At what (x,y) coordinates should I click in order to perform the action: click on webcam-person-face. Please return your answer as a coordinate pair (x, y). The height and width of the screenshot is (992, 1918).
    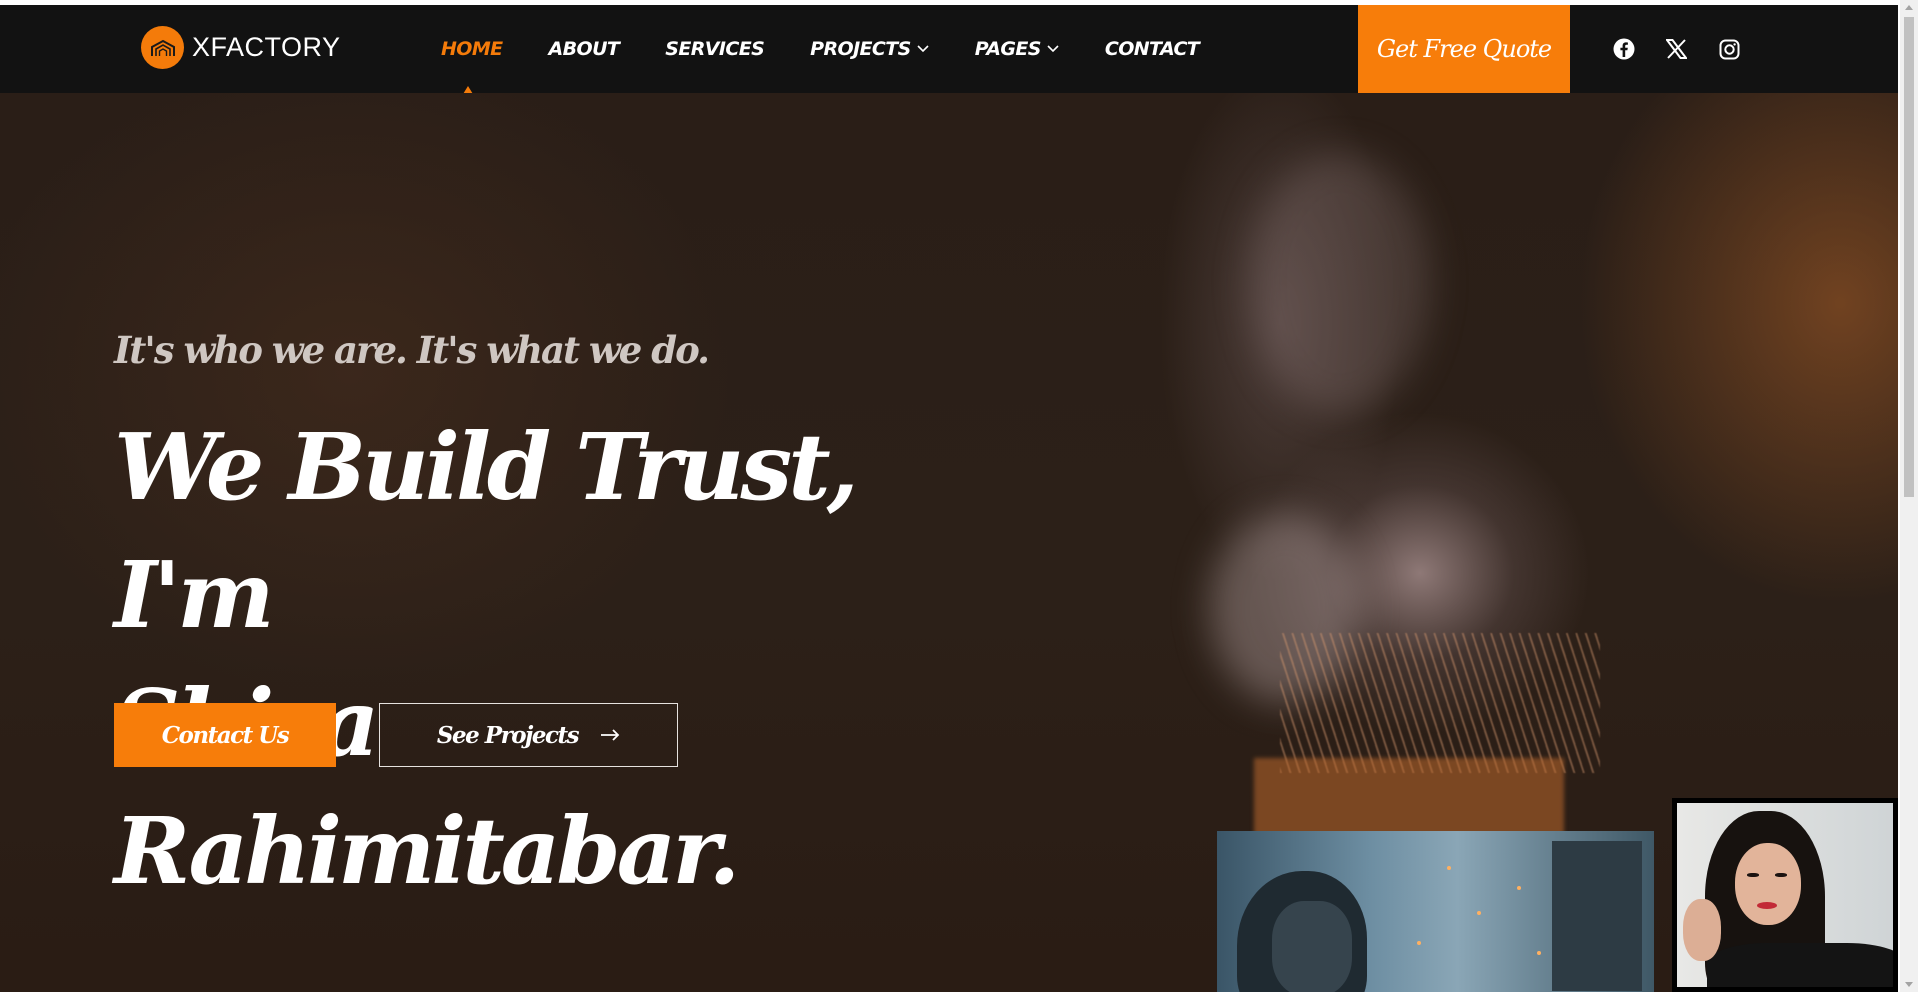
    Looking at the image, I should click on (1768, 884).